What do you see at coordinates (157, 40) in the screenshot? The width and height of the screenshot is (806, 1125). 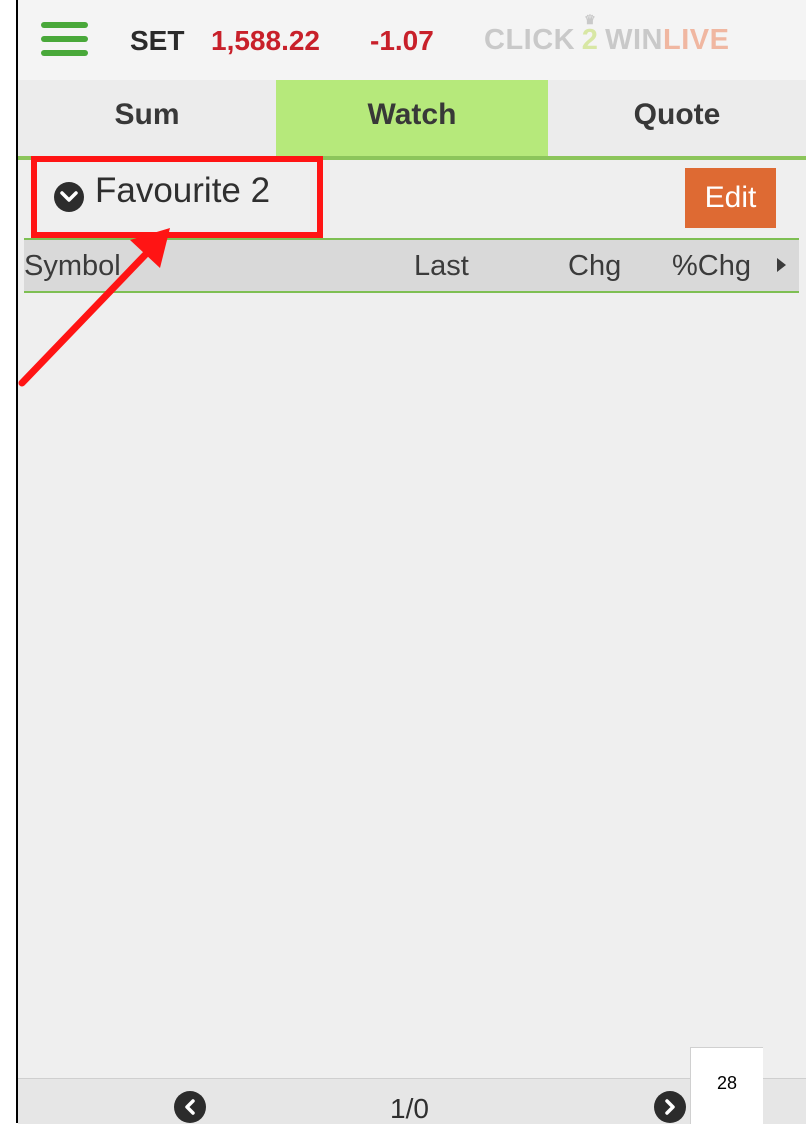 I see `index-name: SET` at bounding box center [157, 40].